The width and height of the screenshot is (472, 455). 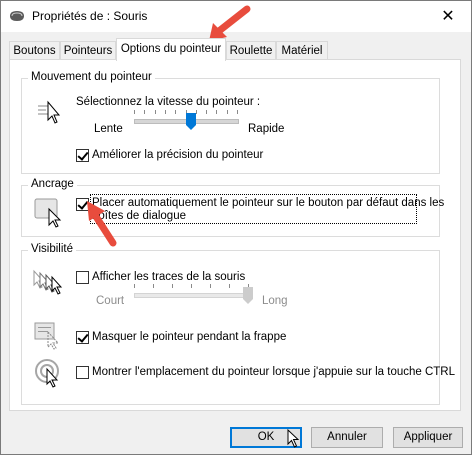 I want to click on precision-label: Améliorer la précision du pointeur, so click(x=177, y=155).